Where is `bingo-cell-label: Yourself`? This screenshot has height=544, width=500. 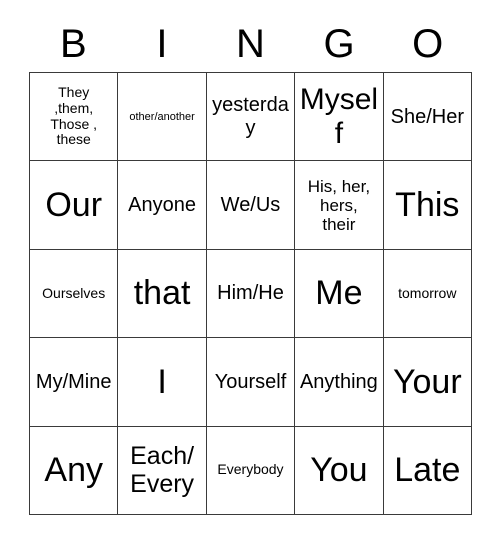 bingo-cell-label: Yourself is located at coordinates (250, 381).